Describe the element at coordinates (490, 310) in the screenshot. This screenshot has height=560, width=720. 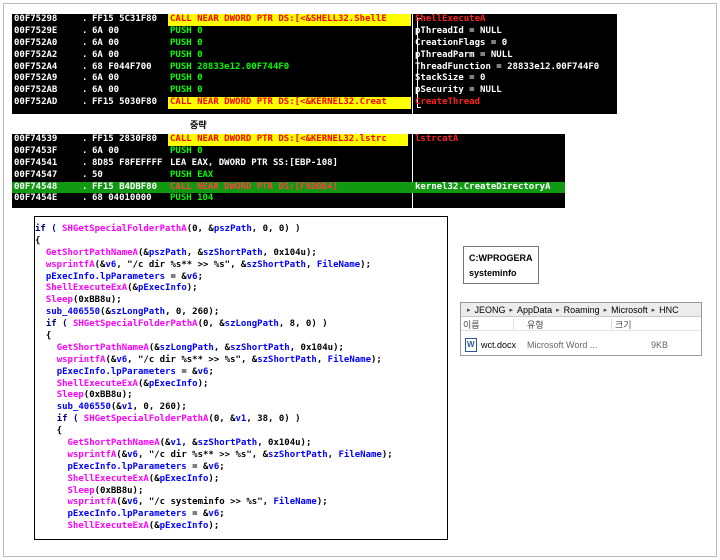
I see `breadcrumb-item: JEONG` at that location.